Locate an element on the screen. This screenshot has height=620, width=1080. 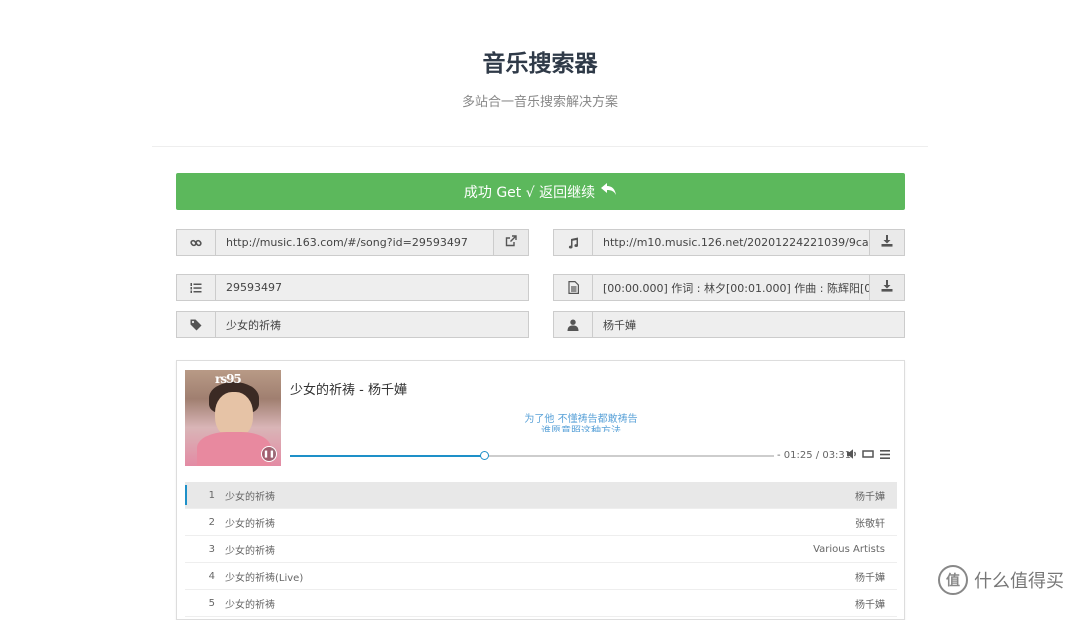
menu-icon is located at coordinates (885, 455).